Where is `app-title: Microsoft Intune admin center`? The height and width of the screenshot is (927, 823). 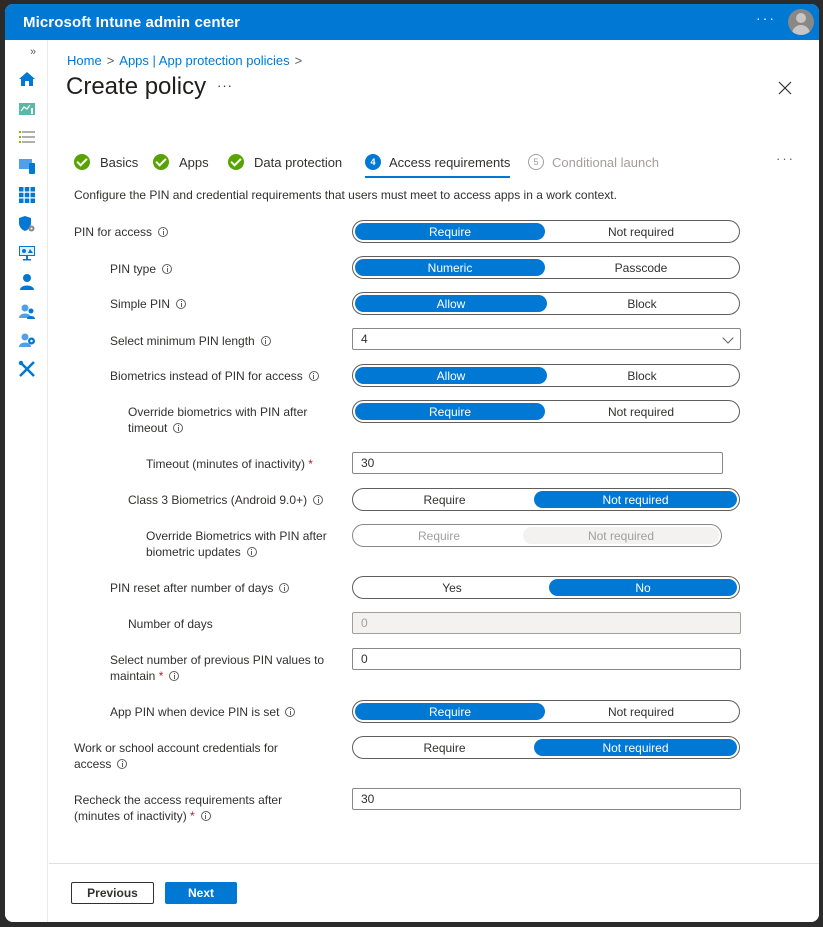
app-title: Microsoft Intune admin center is located at coordinates (131, 22).